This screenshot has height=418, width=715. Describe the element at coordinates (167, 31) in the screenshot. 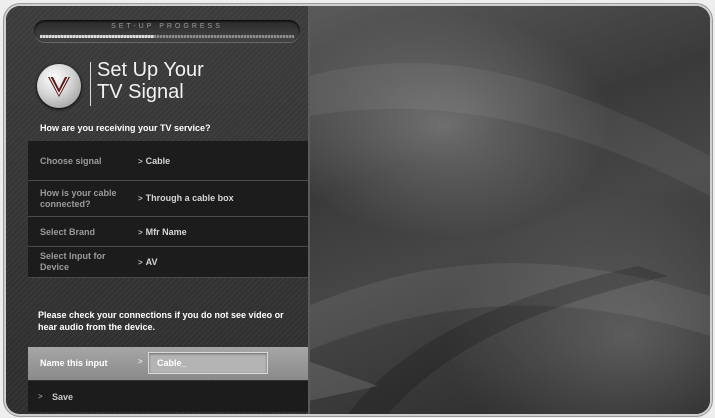

I see `setup-progress-bar: SET-UP PROGRESS` at that location.